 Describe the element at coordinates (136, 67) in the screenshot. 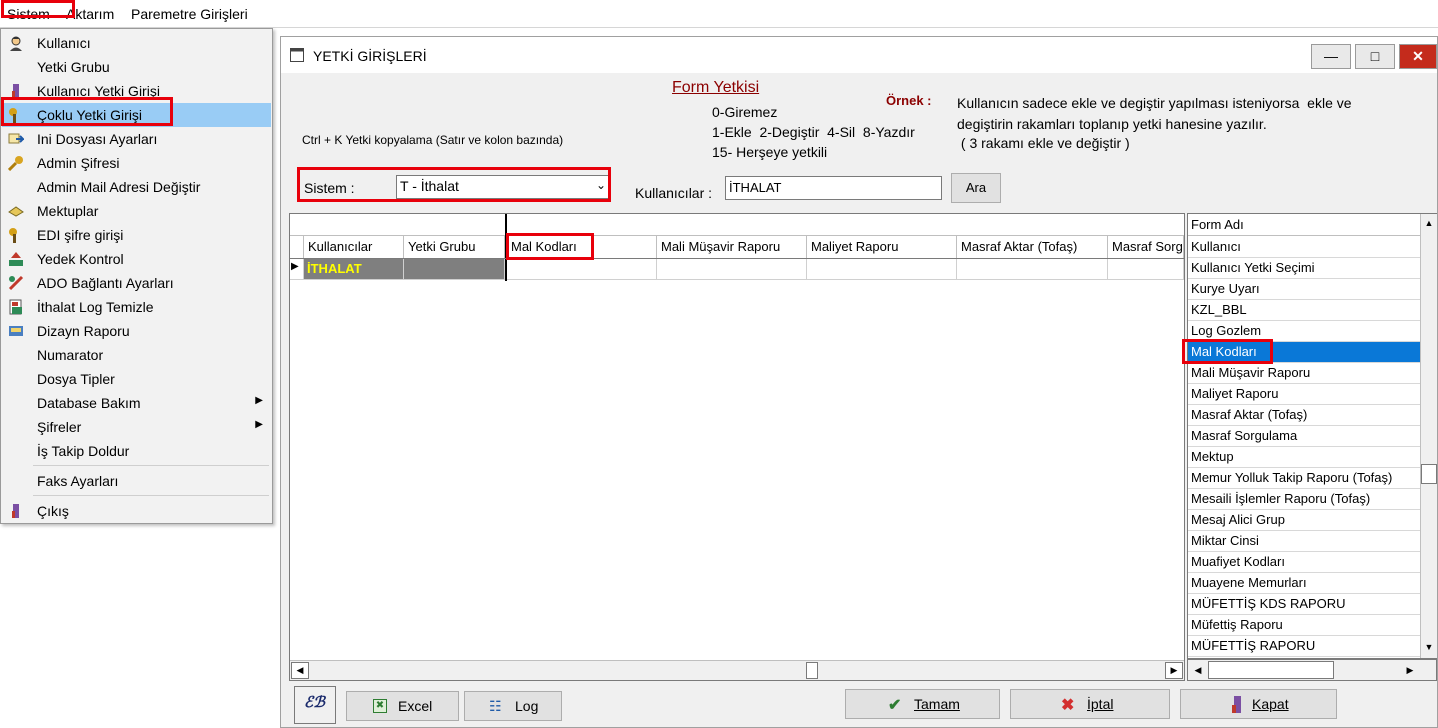

I see `menu-item-yetki-grubu: Yetki Grubu` at that location.